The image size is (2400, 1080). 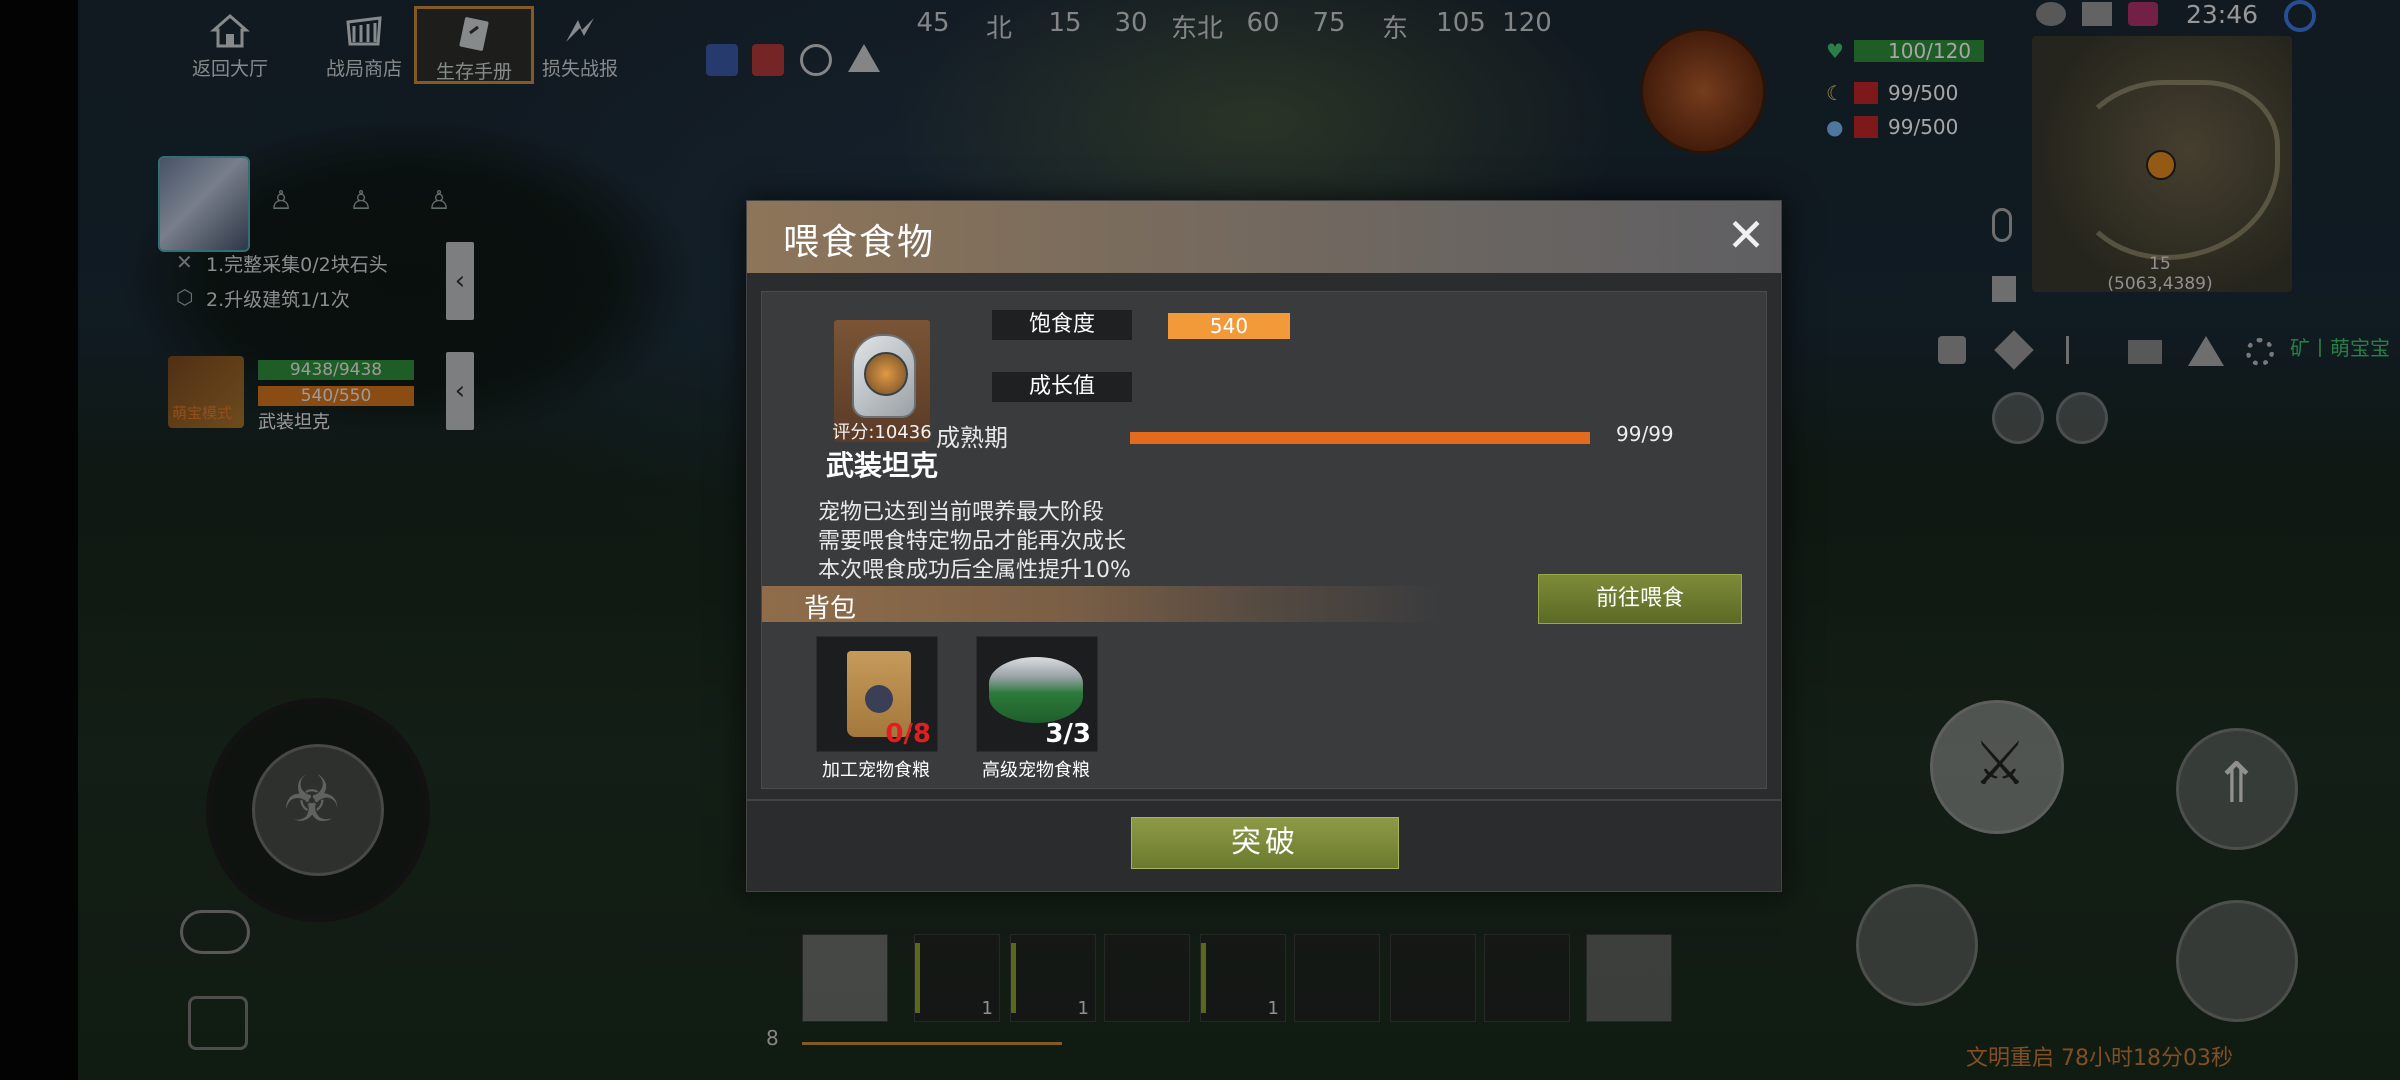 I want to click on mature-value: 99/99, so click(x=1645, y=434).